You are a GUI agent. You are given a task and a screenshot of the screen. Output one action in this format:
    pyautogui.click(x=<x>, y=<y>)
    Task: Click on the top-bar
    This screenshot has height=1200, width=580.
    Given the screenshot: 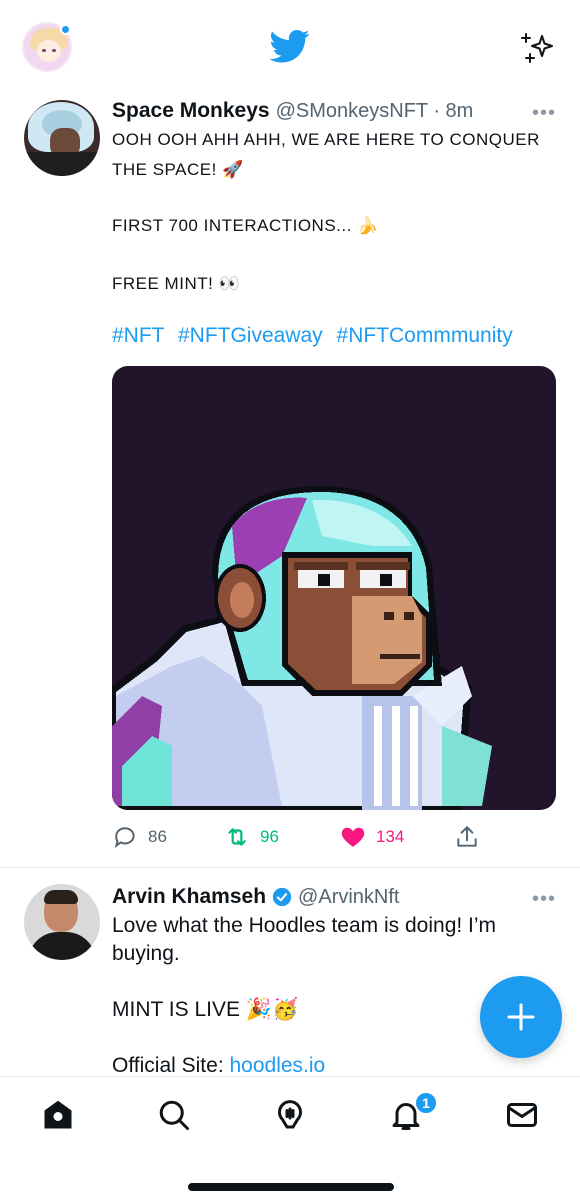 What is the action you would take?
    pyautogui.click(x=290, y=46)
    